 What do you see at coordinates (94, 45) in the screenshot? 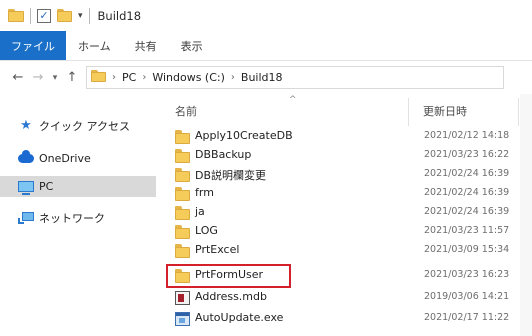
I see `tab-home: ホーム` at bounding box center [94, 45].